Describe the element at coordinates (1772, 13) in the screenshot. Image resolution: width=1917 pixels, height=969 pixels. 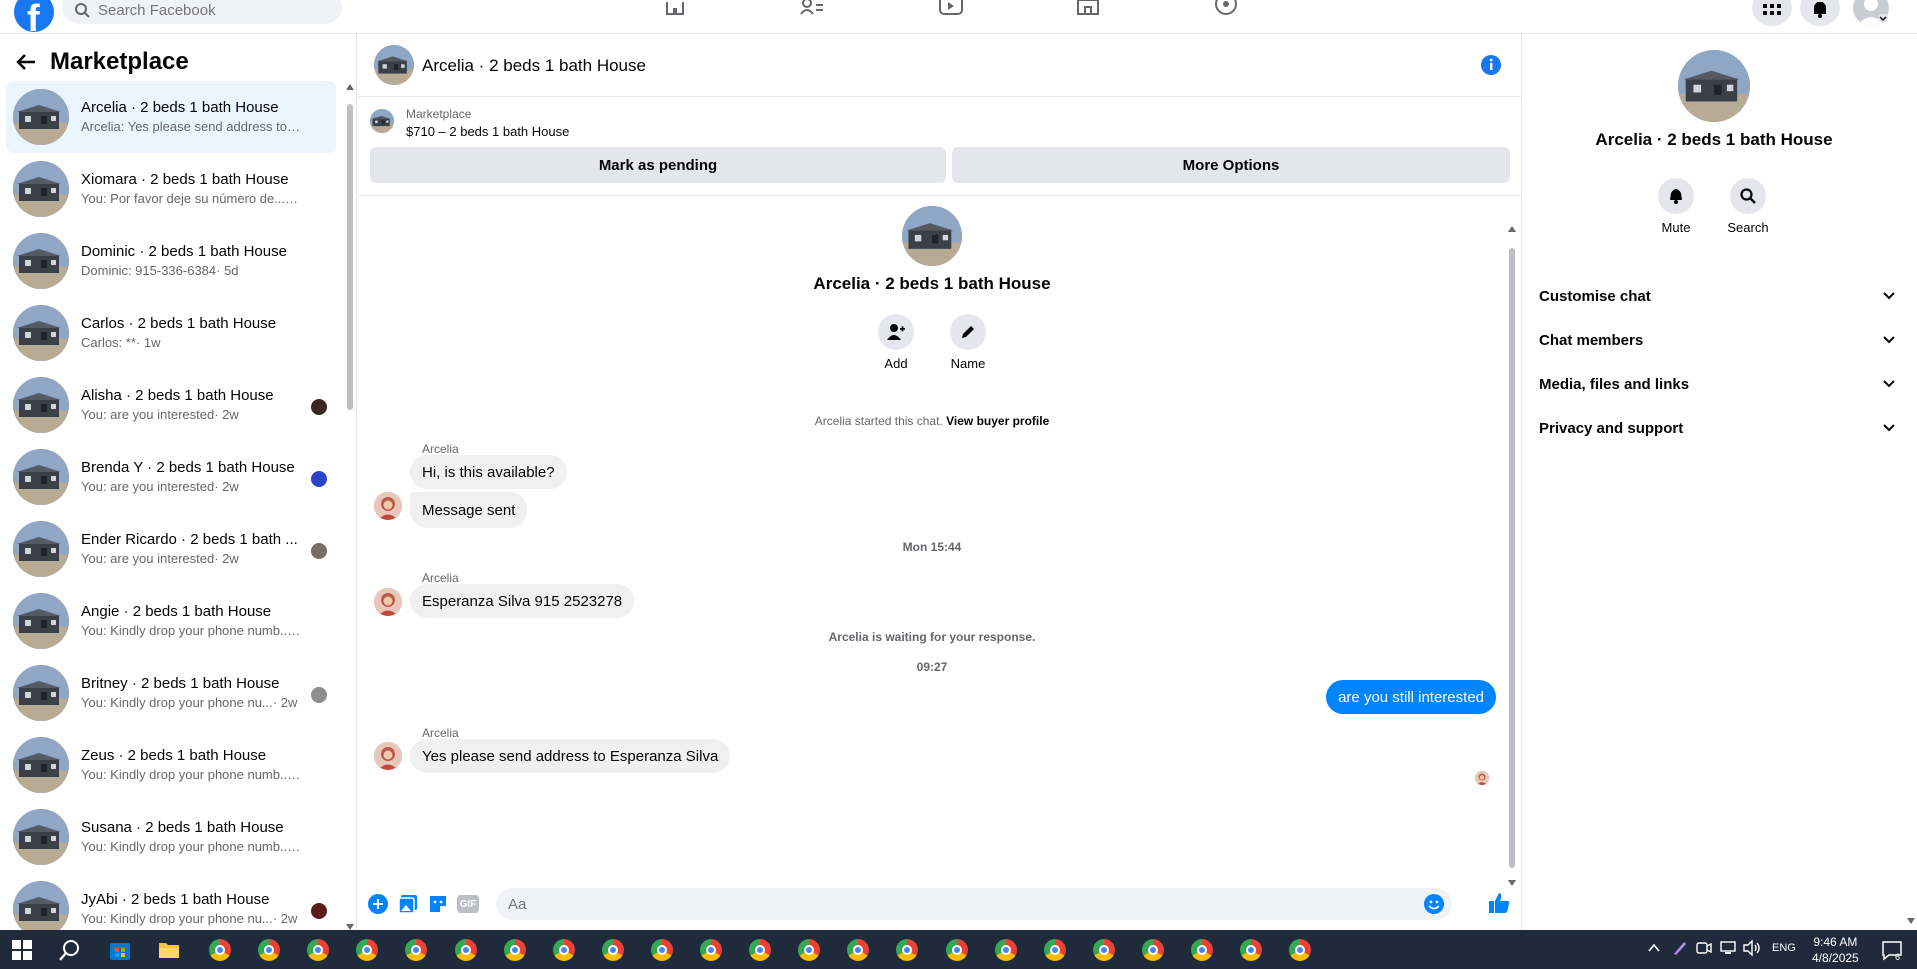
I see `menu-grid-icon` at that location.